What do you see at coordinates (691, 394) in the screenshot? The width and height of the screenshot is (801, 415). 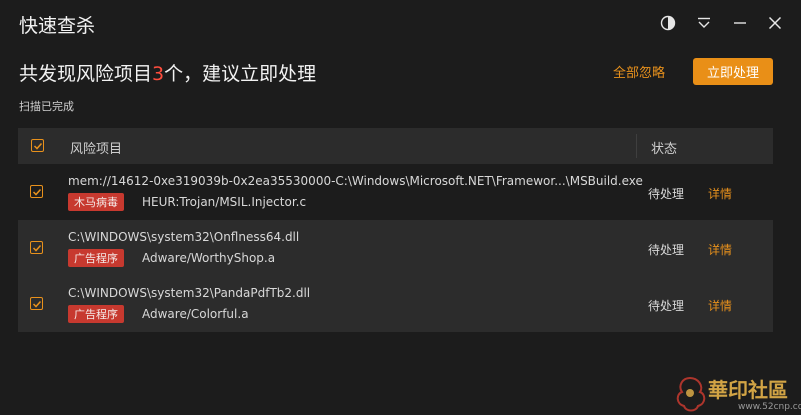 I see `watermark-logo-icon` at bounding box center [691, 394].